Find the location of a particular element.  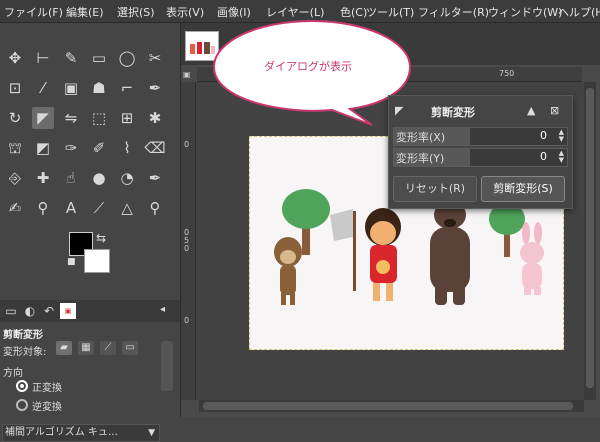

rotate-icon: ↻ is located at coordinates (15, 118).